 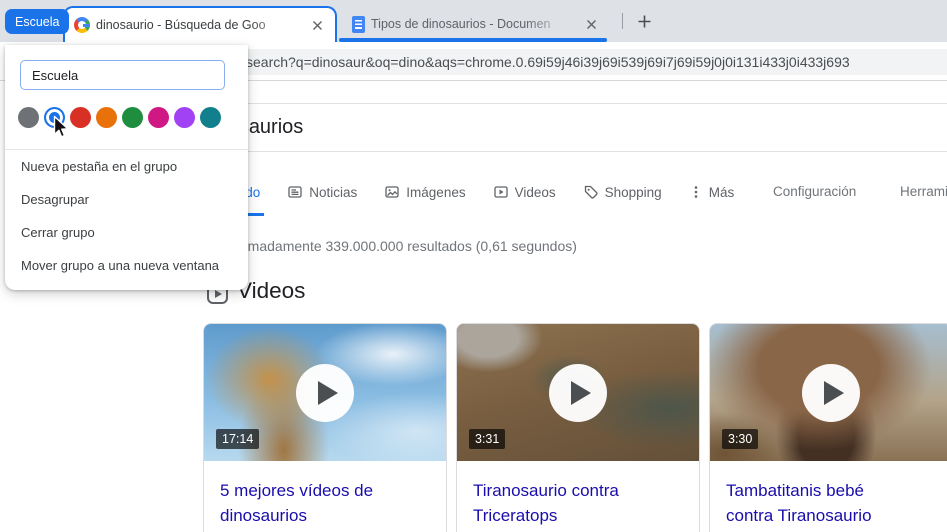 What do you see at coordinates (923, 191) in the screenshot?
I see `tools-link: Herramientas` at bounding box center [923, 191].